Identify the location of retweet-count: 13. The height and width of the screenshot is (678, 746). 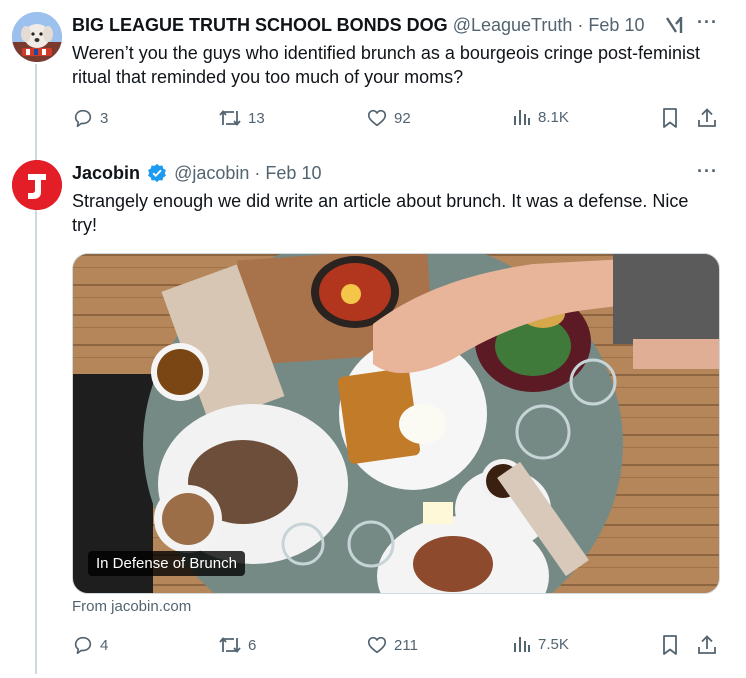
(256, 118).